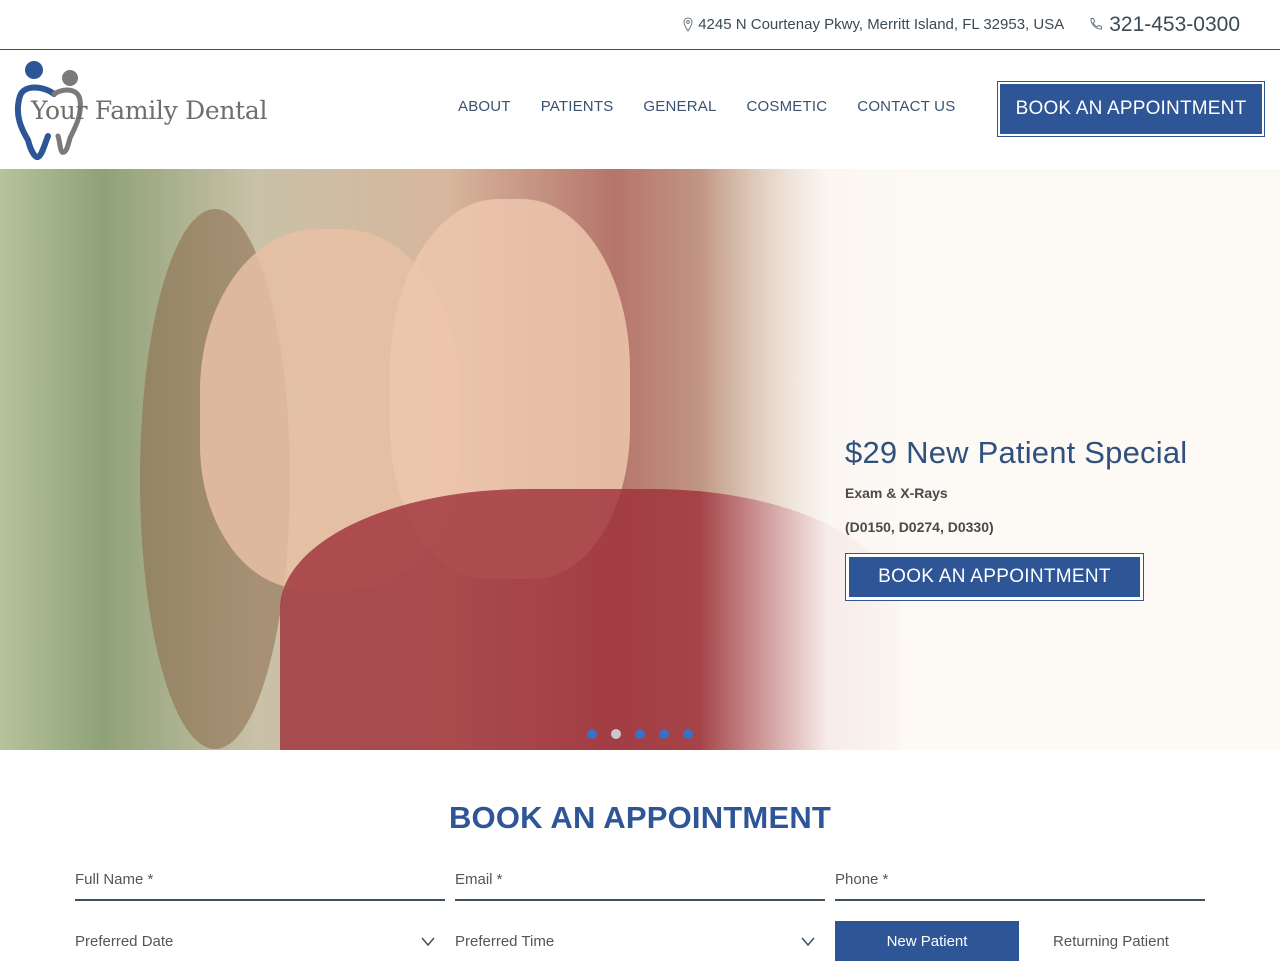  I want to click on hero-book-appointment-label: BOOK AN APPOINTMENT, so click(994, 577).